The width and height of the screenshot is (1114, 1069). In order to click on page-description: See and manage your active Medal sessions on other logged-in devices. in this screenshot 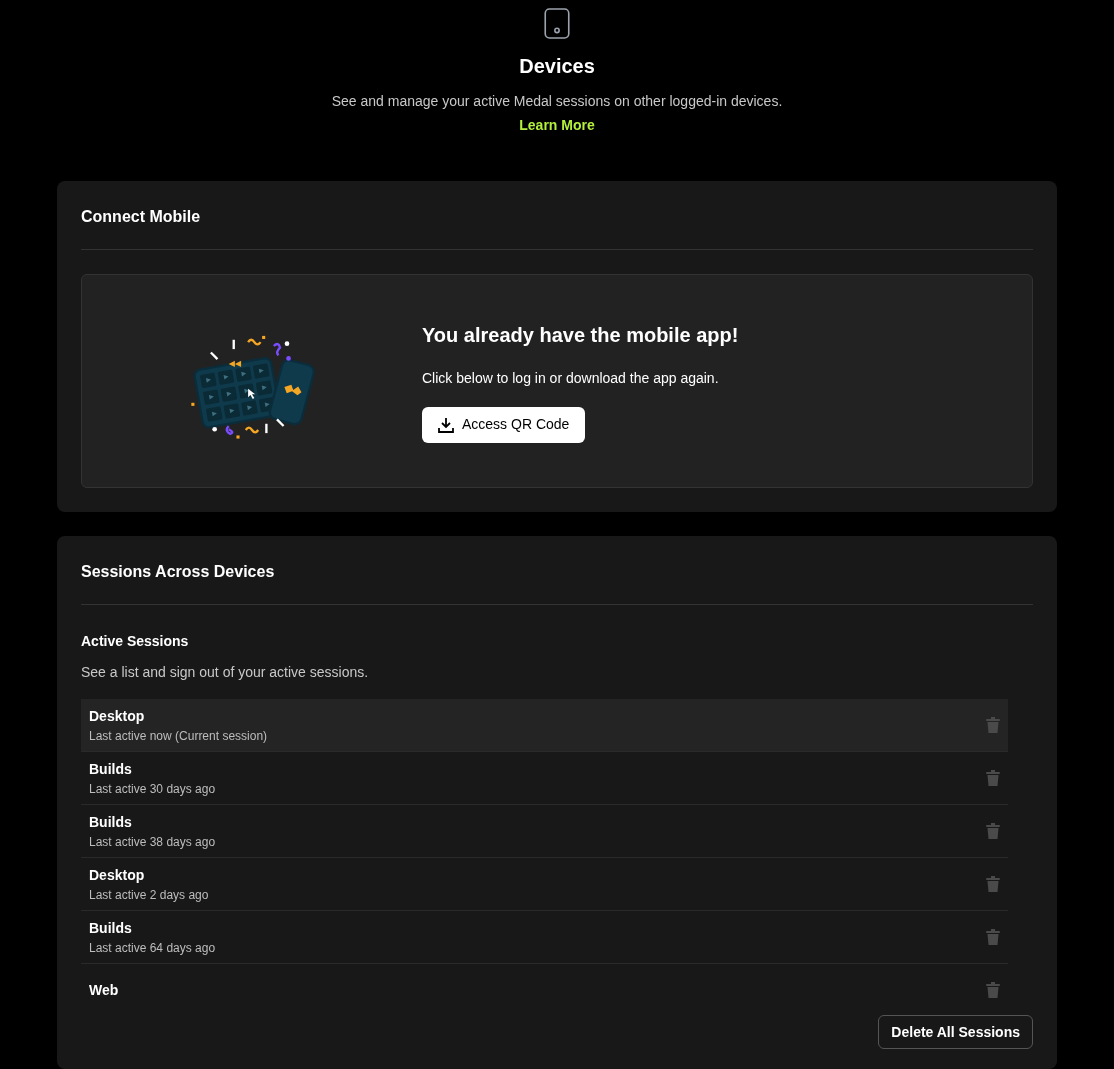, I will do `click(557, 101)`.